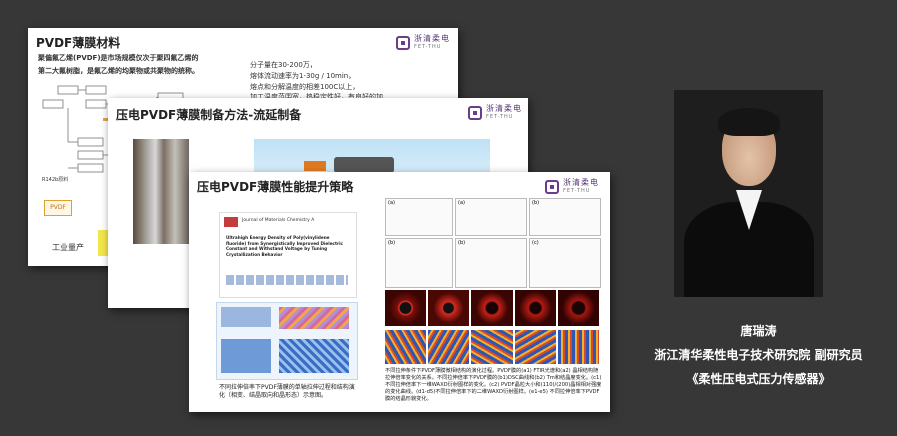 Image resolution: width=897 pixels, height=436 pixels. What do you see at coordinates (305, 87) in the screenshot?
I see `prop-3: 熔点和分解温度的相差100C以上，` at bounding box center [305, 87].